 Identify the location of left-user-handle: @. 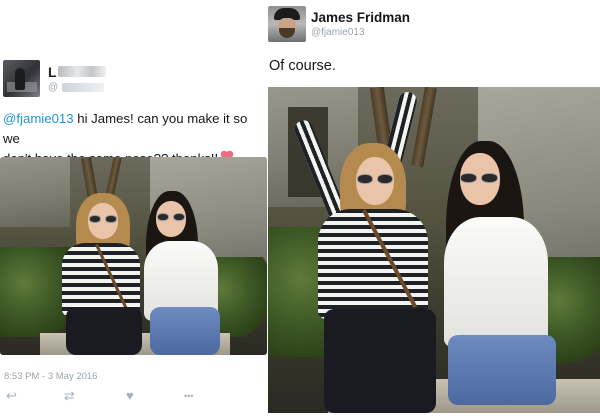
(53, 87).